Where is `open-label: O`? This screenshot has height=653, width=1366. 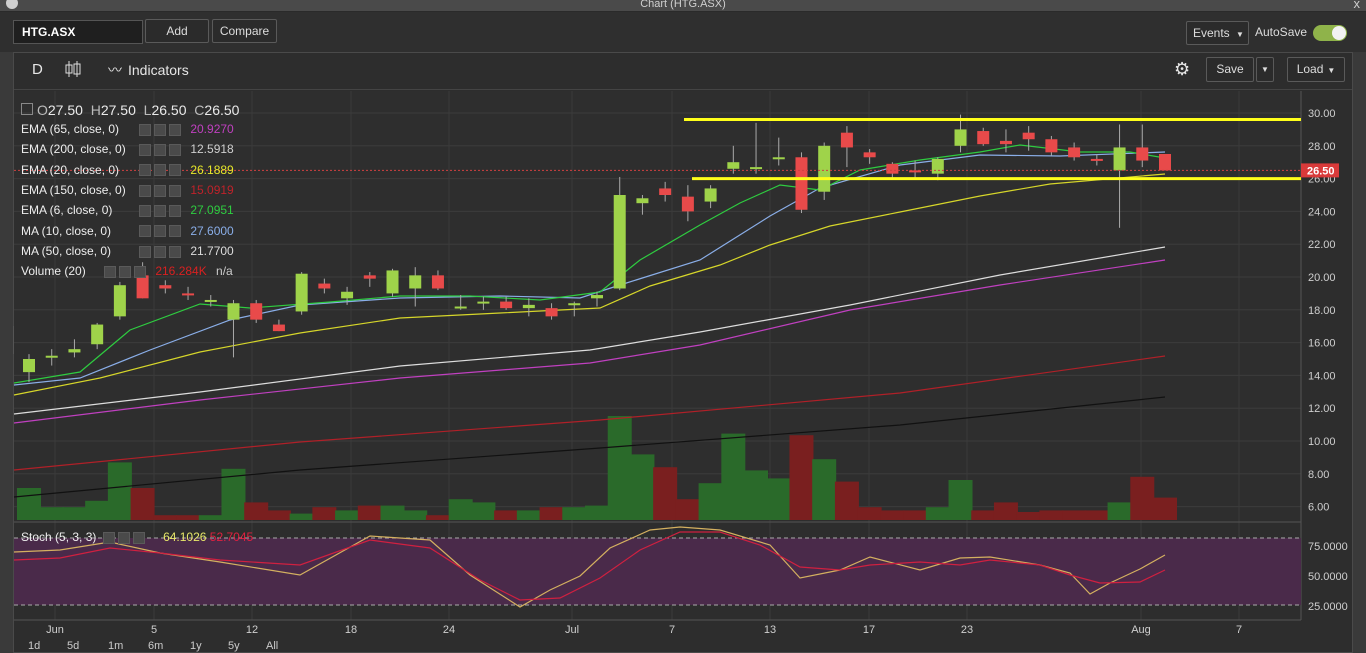 open-label: O is located at coordinates (42, 110).